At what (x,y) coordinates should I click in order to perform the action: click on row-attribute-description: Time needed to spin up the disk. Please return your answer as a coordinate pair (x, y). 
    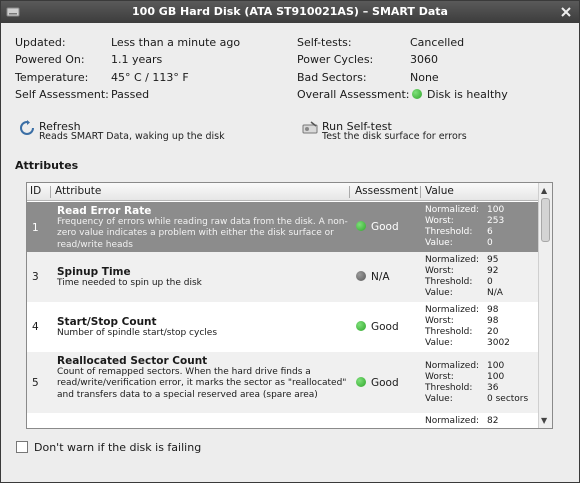
    Looking at the image, I should click on (129, 283).